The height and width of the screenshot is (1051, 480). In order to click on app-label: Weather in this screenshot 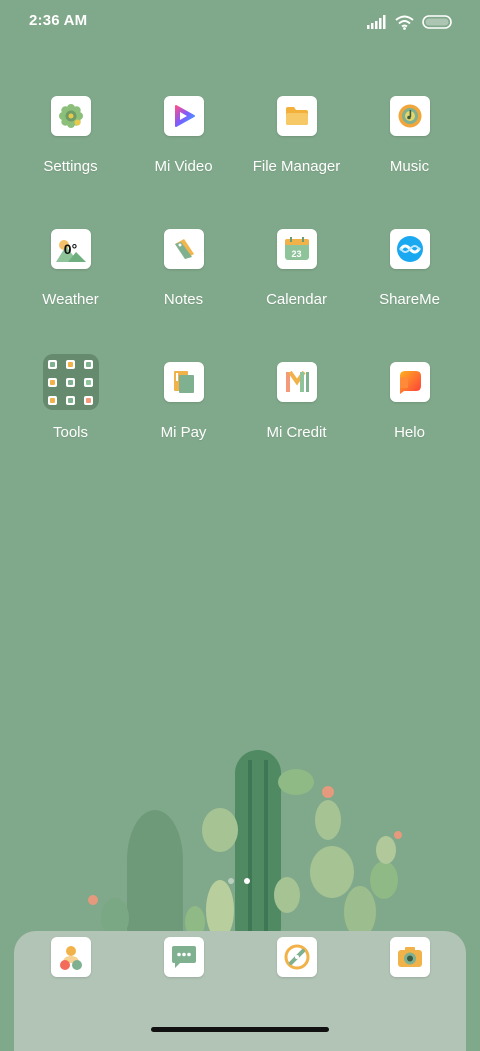, I will do `click(70, 299)`.